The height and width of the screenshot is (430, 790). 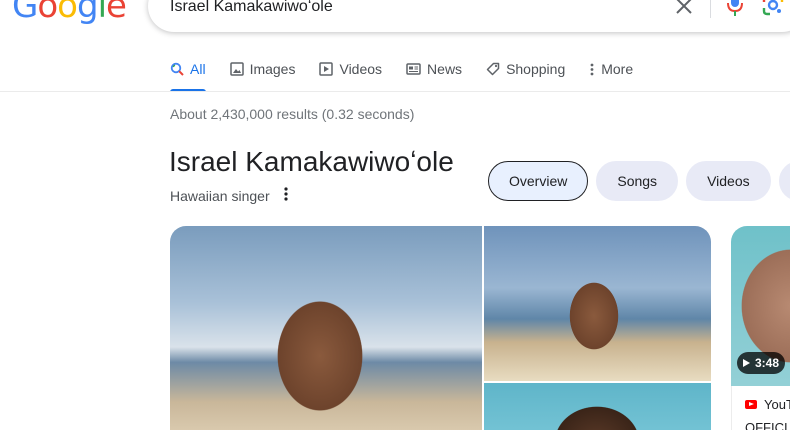 What do you see at coordinates (773, 8) in the screenshot?
I see `google-lens-icon` at bounding box center [773, 8].